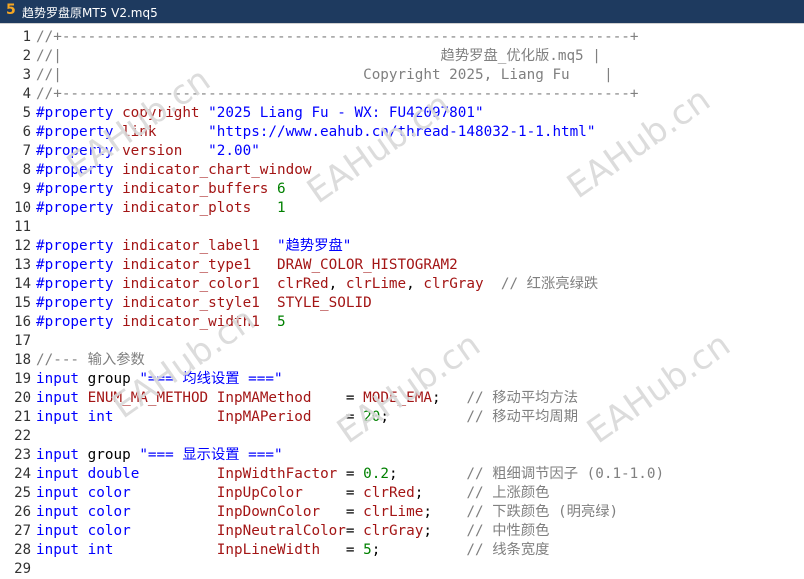 The width and height of the screenshot is (804, 579). What do you see at coordinates (22, 569) in the screenshot?
I see `line-number: 29` at bounding box center [22, 569].